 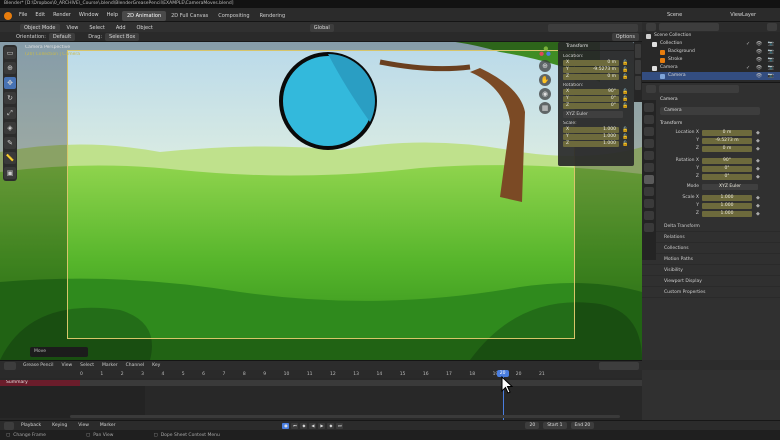 What do you see at coordinates (720, 168) in the screenshot?
I see `prop-rotation-y: Y 0° ◆` at bounding box center [720, 168].